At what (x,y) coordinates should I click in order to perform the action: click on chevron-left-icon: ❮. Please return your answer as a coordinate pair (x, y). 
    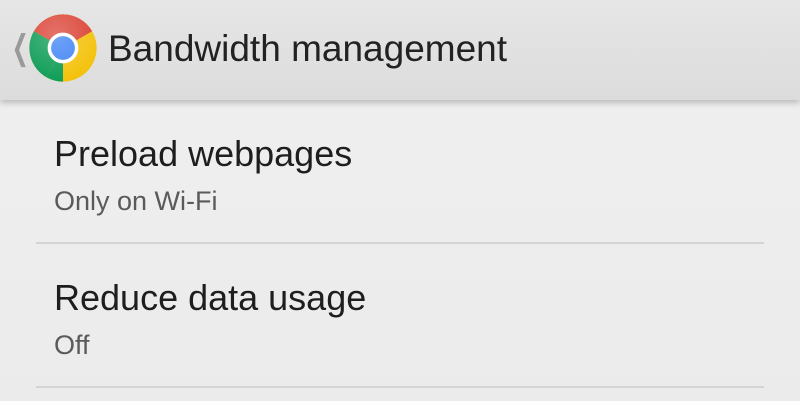
    Looking at the image, I should click on (20, 48).